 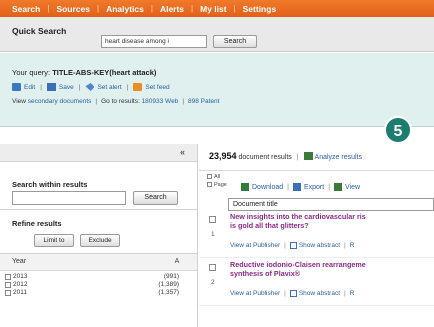 I want to click on search-within-title: Search within results, so click(x=50, y=184).